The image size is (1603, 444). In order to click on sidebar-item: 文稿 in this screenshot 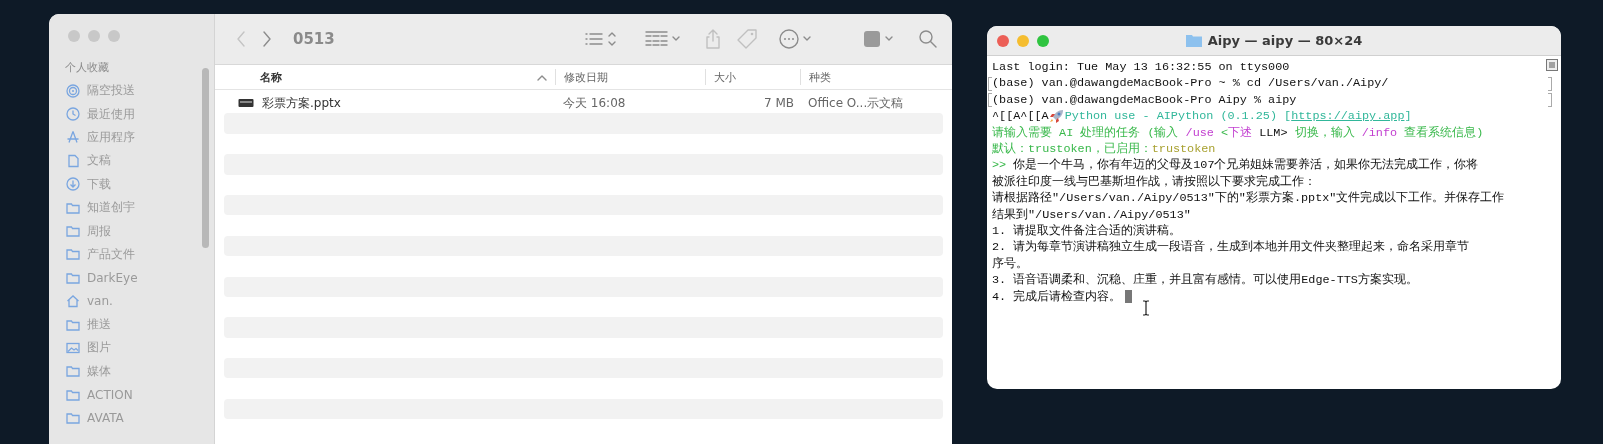, I will do `click(131, 161)`.